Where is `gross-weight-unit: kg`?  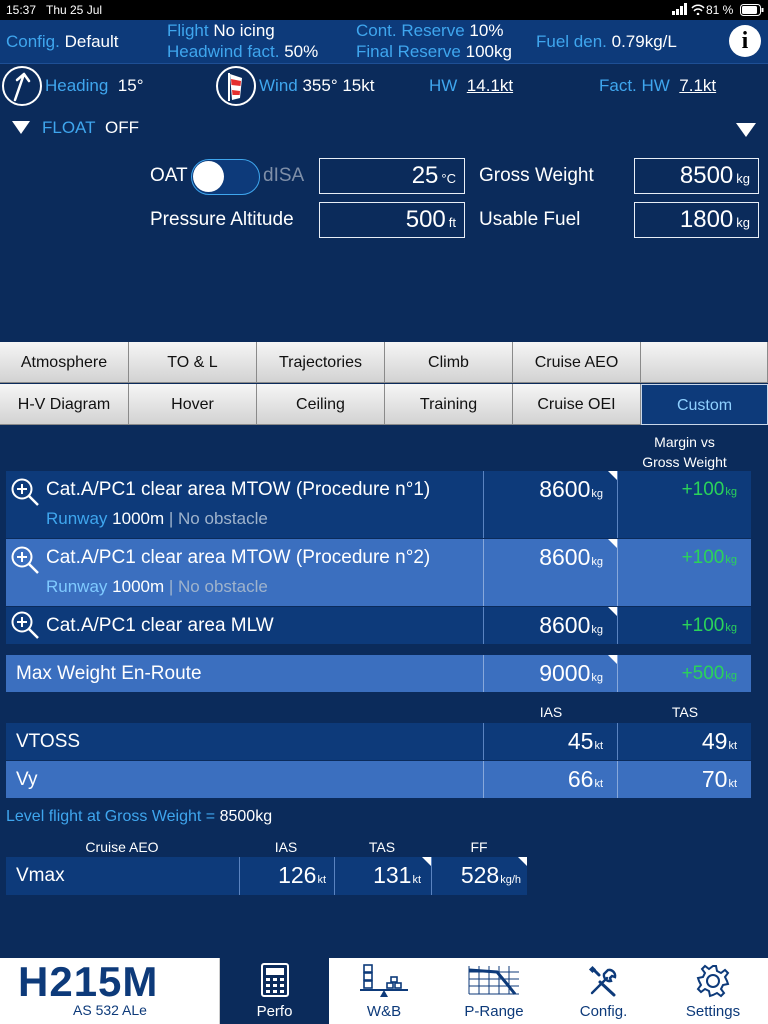
gross-weight-unit: kg is located at coordinates (743, 178).